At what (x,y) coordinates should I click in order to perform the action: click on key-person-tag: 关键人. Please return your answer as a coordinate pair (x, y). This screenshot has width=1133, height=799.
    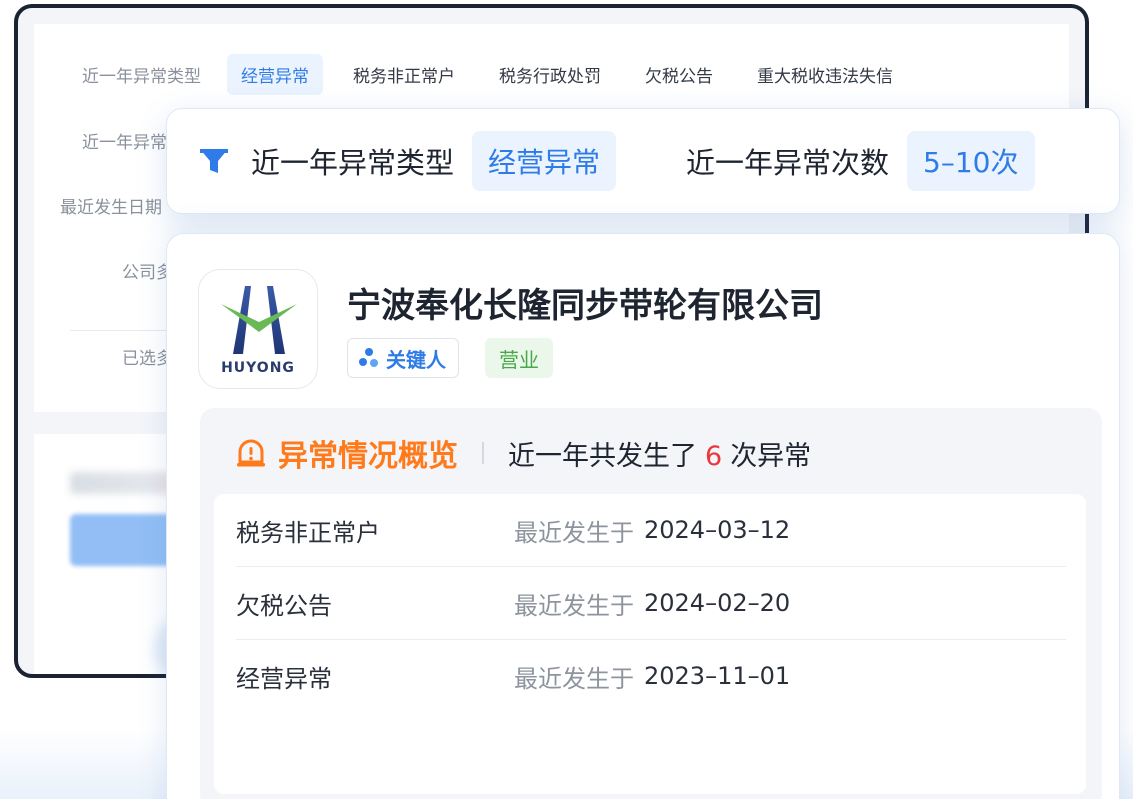
    Looking at the image, I should click on (403, 358).